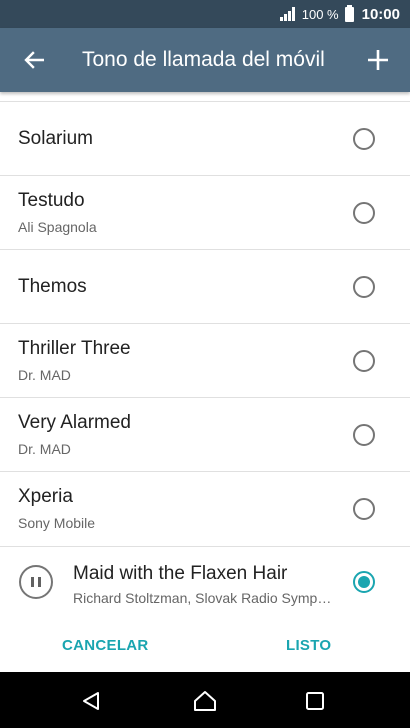 Image resolution: width=410 pixels, height=728 pixels. Describe the element at coordinates (308, 645) in the screenshot. I see `done-button: LISTO` at that location.